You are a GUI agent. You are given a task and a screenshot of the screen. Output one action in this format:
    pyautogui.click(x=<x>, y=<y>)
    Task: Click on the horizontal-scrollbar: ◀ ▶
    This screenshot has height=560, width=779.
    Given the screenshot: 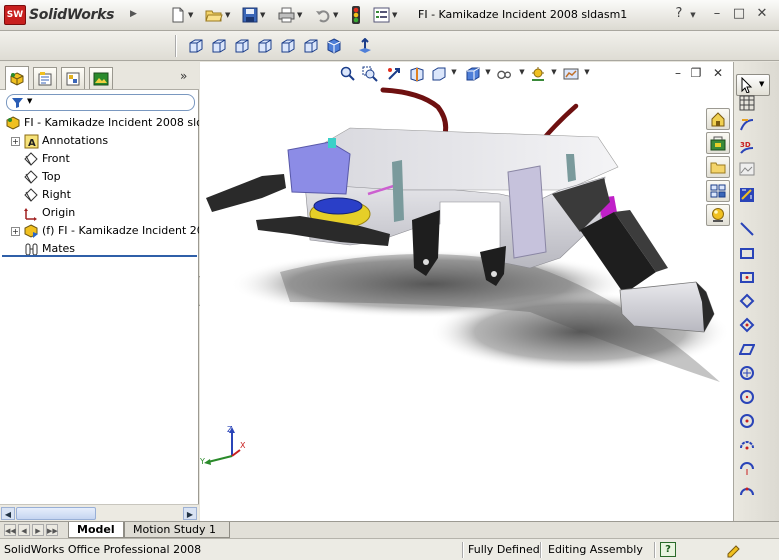 What is the action you would take?
    pyautogui.click(x=99, y=512)
    